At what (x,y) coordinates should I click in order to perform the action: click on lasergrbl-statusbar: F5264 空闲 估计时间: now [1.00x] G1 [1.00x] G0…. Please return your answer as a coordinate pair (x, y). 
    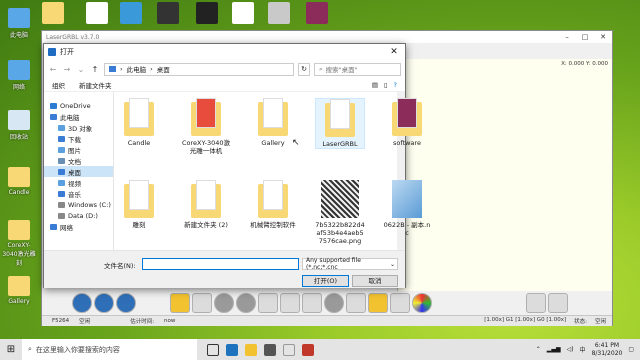
    Looking at the image, I should click on (327, 320).